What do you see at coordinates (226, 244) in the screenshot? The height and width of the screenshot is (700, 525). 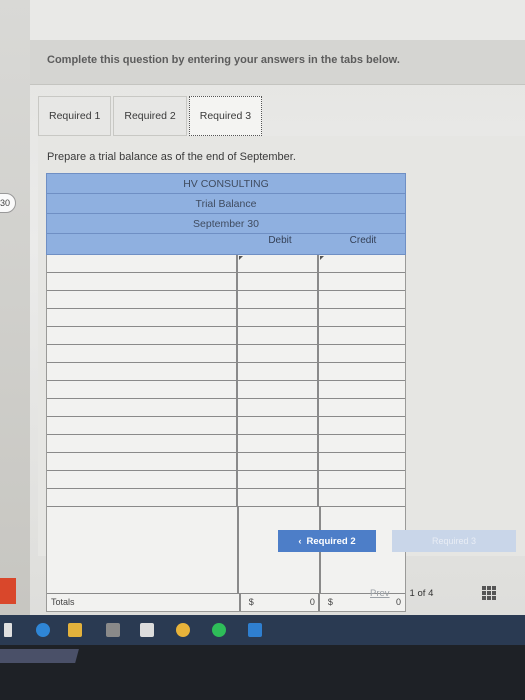 I see `column-header-row: Debit Credit` at bounding box center [226, 244].